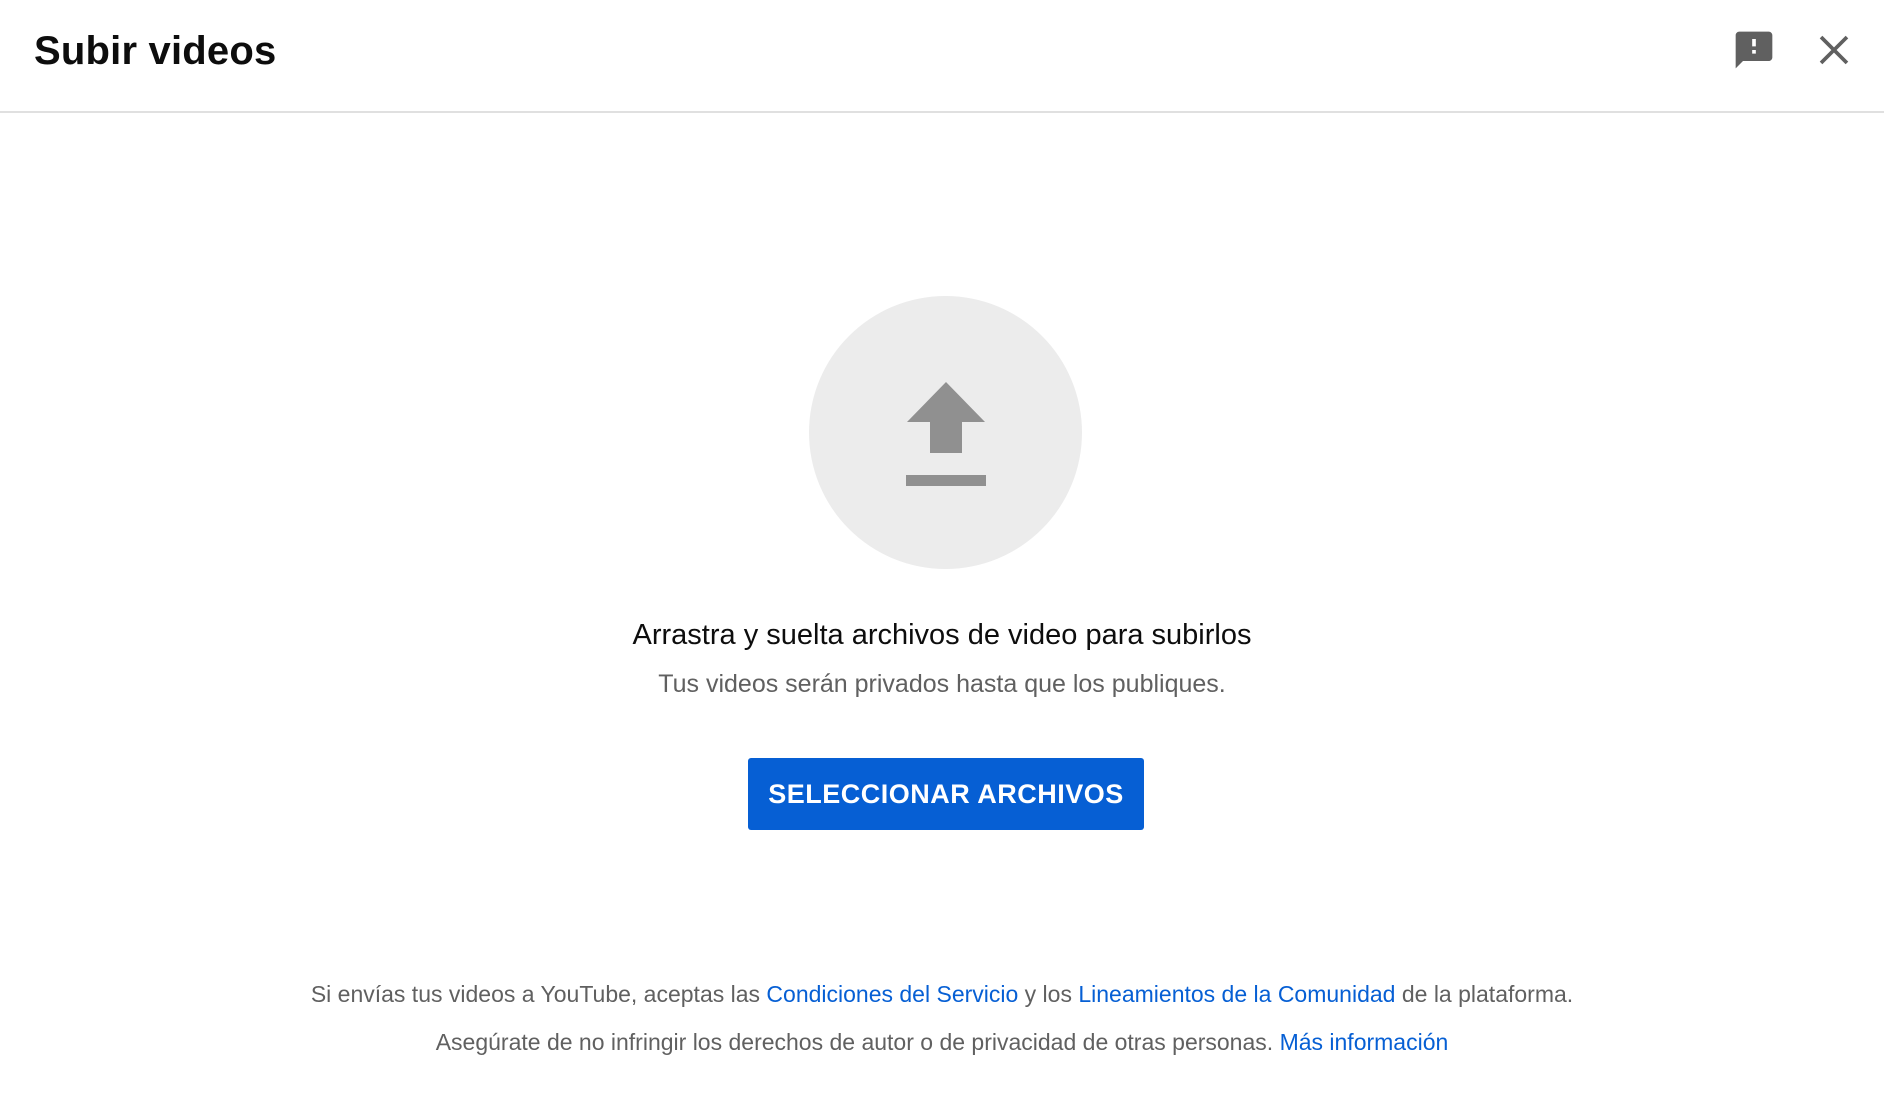 This screenshot has width=1884, height=1104. Describe the element at coordinates (1484, 994) in the screenshot. I see `terms-suffix-text: de la plataforma.` at that location.